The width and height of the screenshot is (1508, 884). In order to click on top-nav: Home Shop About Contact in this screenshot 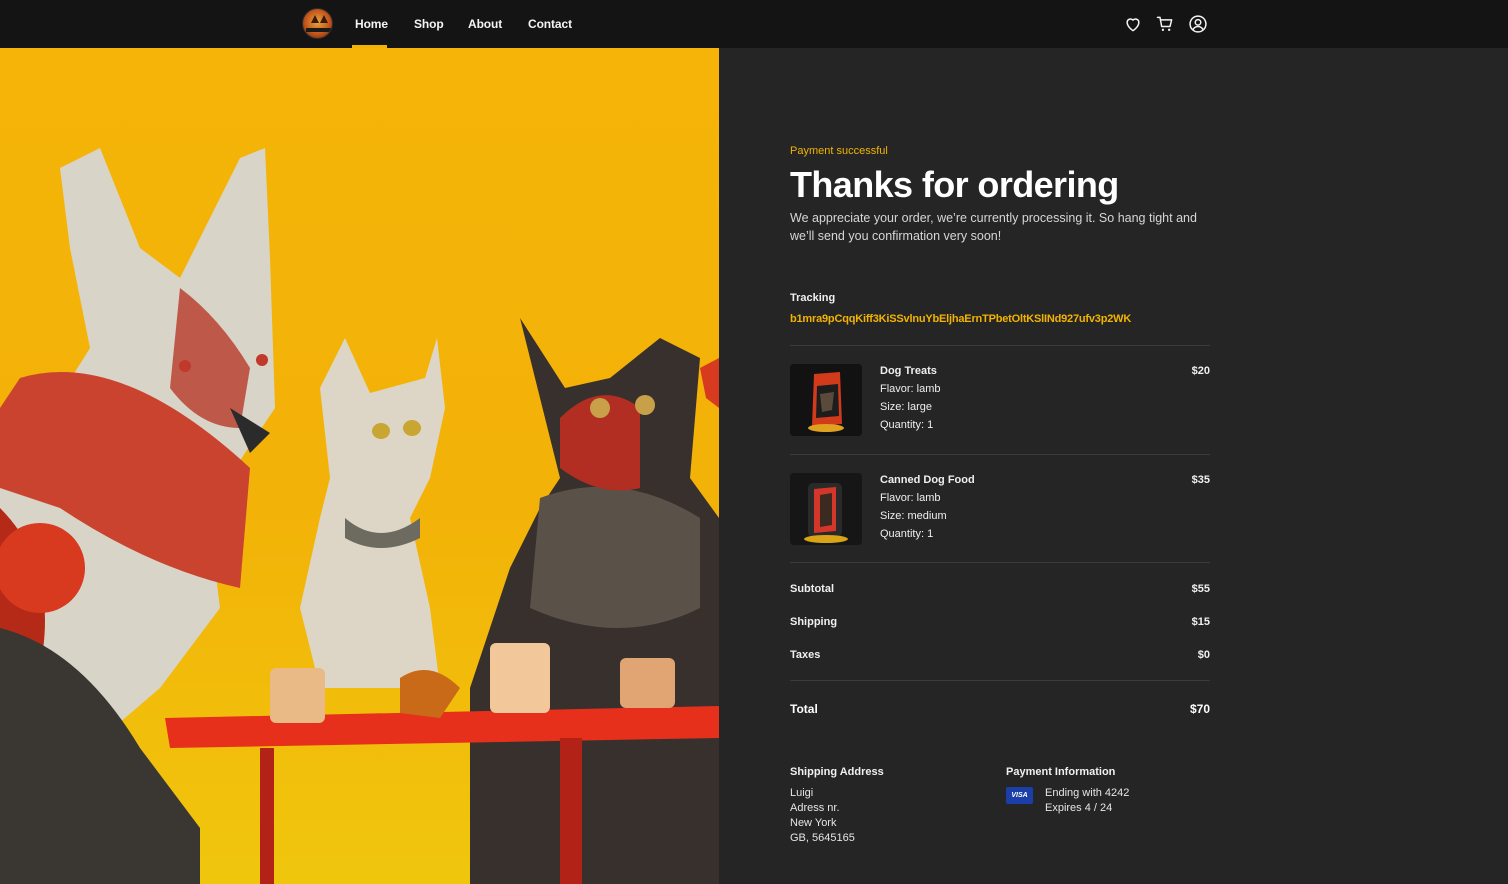, I will do `click(754, 24)`.